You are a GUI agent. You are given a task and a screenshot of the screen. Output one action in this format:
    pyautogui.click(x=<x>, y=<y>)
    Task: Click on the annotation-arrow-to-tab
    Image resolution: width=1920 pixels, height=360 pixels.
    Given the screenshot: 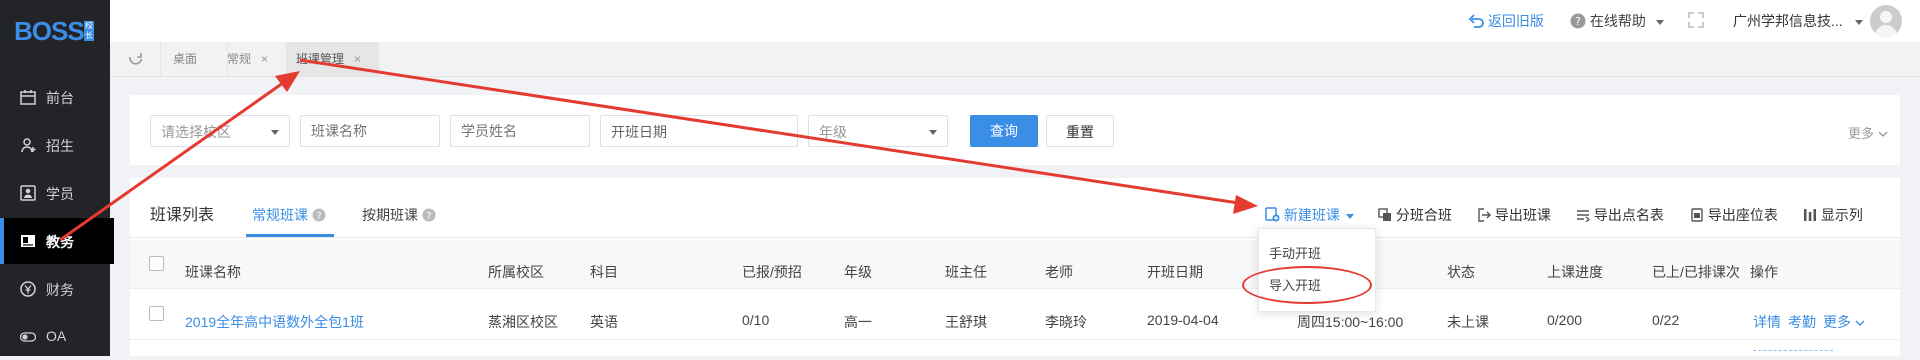 What is the action you would take?
    pyautogui.click(x=175, y=159)
    